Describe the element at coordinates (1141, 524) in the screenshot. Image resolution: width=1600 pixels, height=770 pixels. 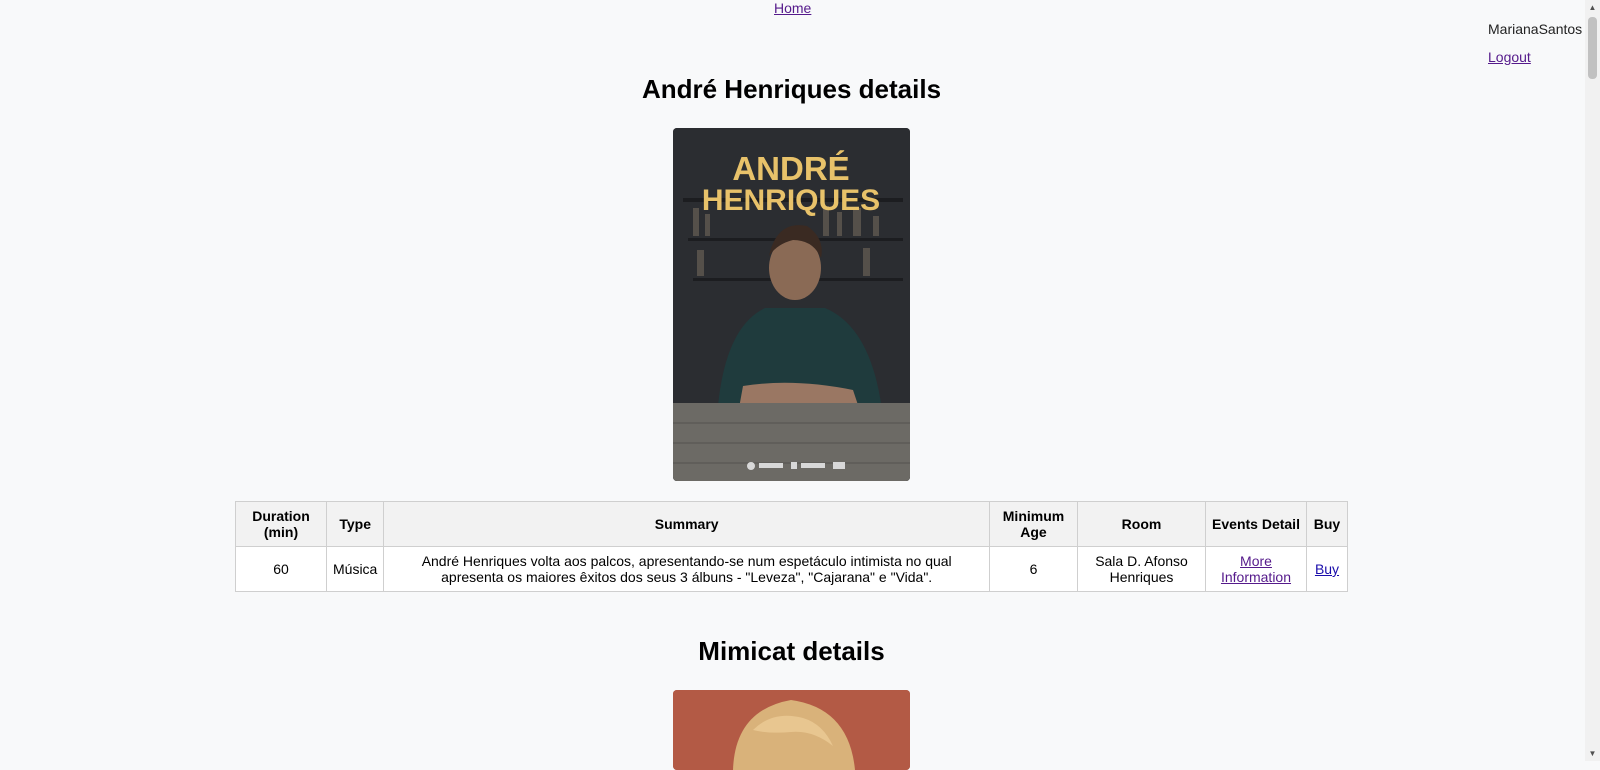
I see `header-room: Room` at that location.